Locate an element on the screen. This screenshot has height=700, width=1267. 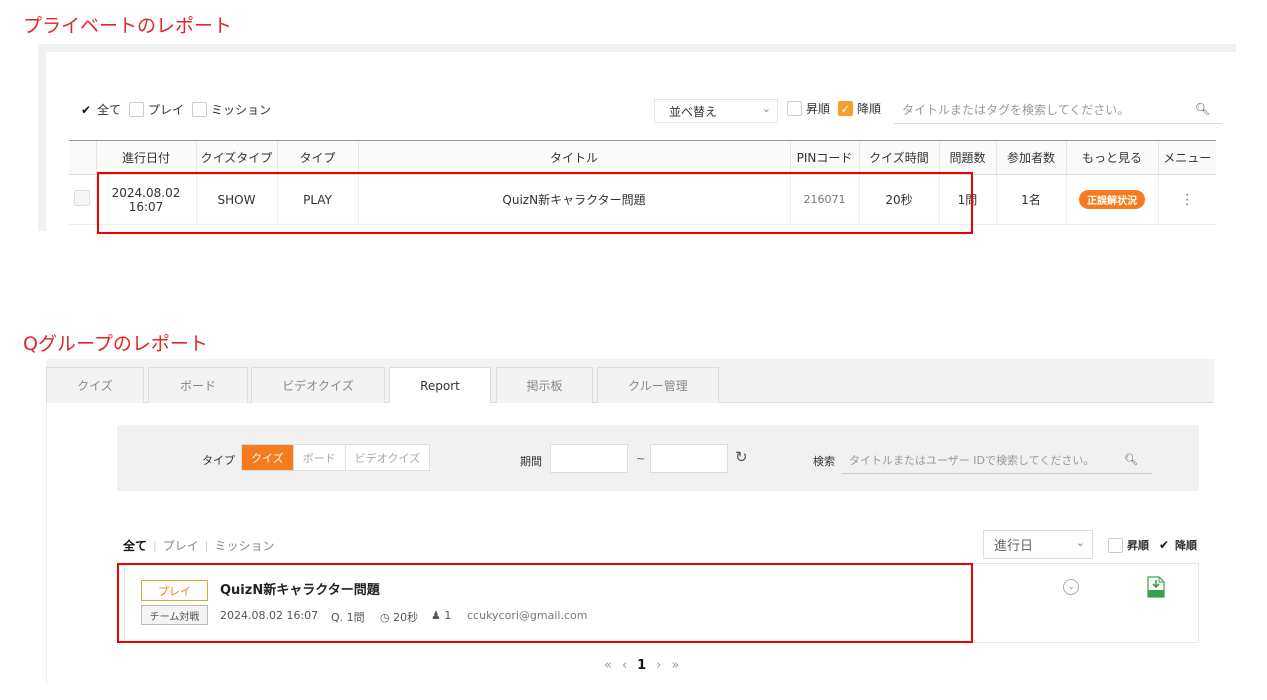
row-more-cell: 正誤解状況 is located at coordinates (1111, 199).